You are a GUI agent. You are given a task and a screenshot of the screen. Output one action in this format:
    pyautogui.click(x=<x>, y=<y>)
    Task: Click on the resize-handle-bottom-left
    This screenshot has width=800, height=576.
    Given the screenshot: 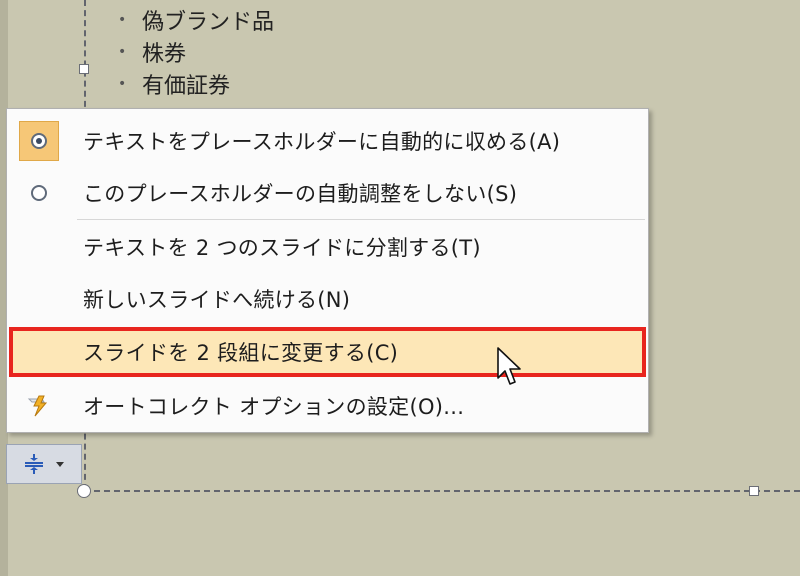 What is the action you would take?
    pyautogui.click(x=84, y=491)
    